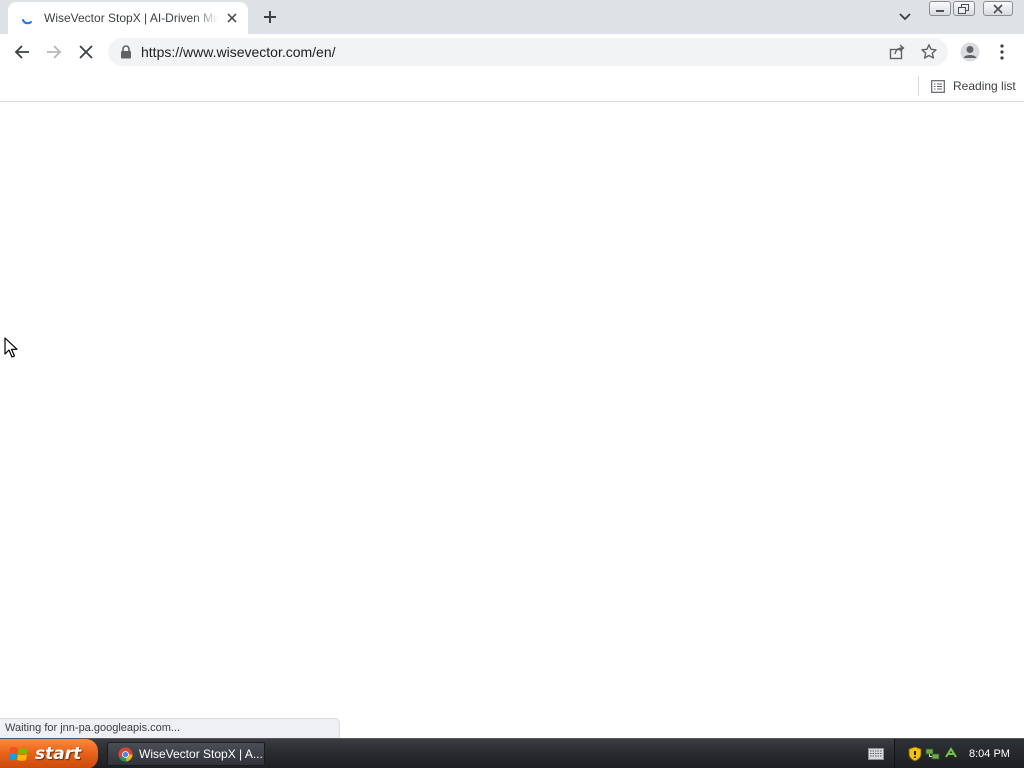  I want to click on minimize-button, so click(940, 8).